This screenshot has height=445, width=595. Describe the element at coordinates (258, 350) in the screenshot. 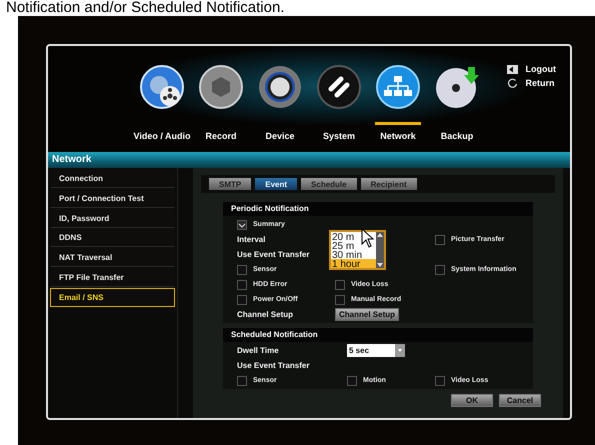

I see `field-label: Dwell Time` at that location.